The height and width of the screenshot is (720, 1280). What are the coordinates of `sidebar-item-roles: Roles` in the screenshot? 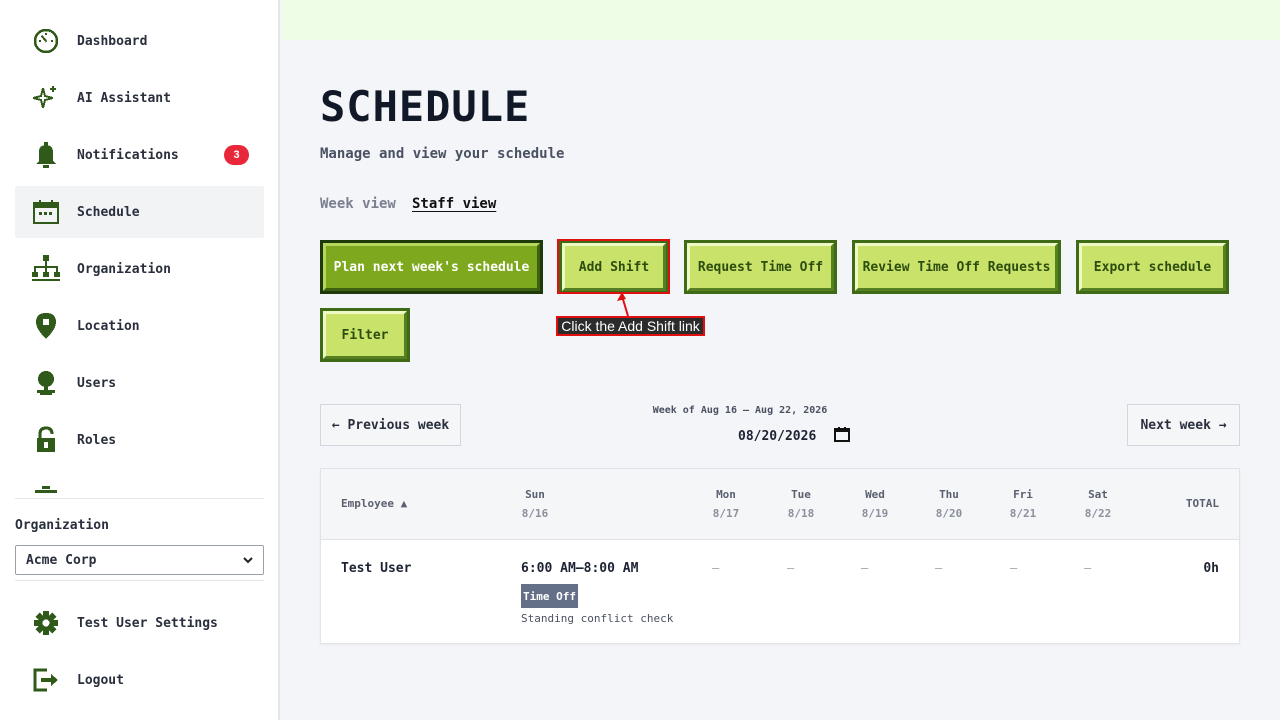 It's located at (139, 440).